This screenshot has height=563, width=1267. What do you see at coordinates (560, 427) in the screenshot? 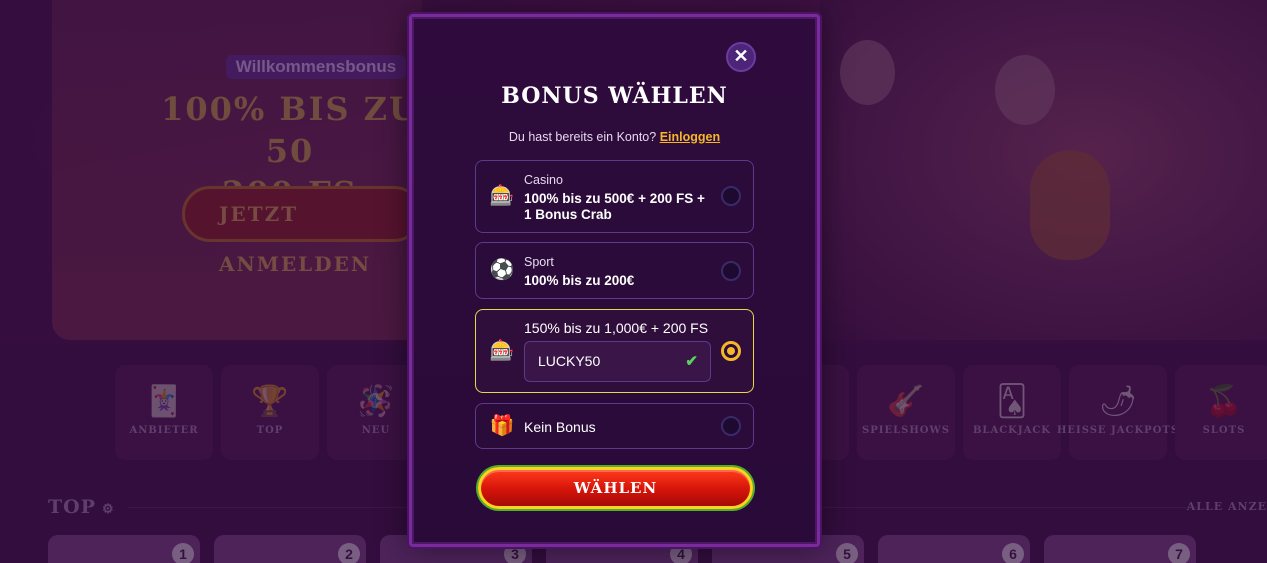
I see `option-description: Kein Bonus` at bounding box center [560, 427].